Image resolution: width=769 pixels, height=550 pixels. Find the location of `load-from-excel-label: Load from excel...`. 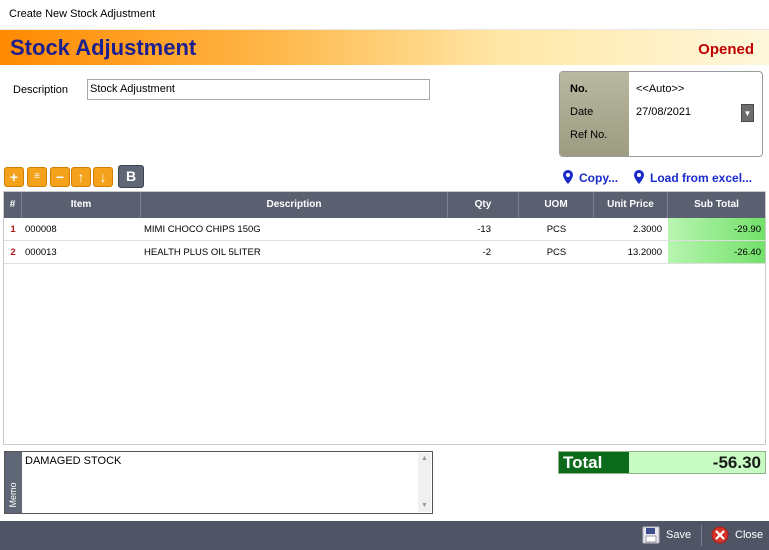

load-from-excel-label: Load from excel... is located at coordinates (701, 178).